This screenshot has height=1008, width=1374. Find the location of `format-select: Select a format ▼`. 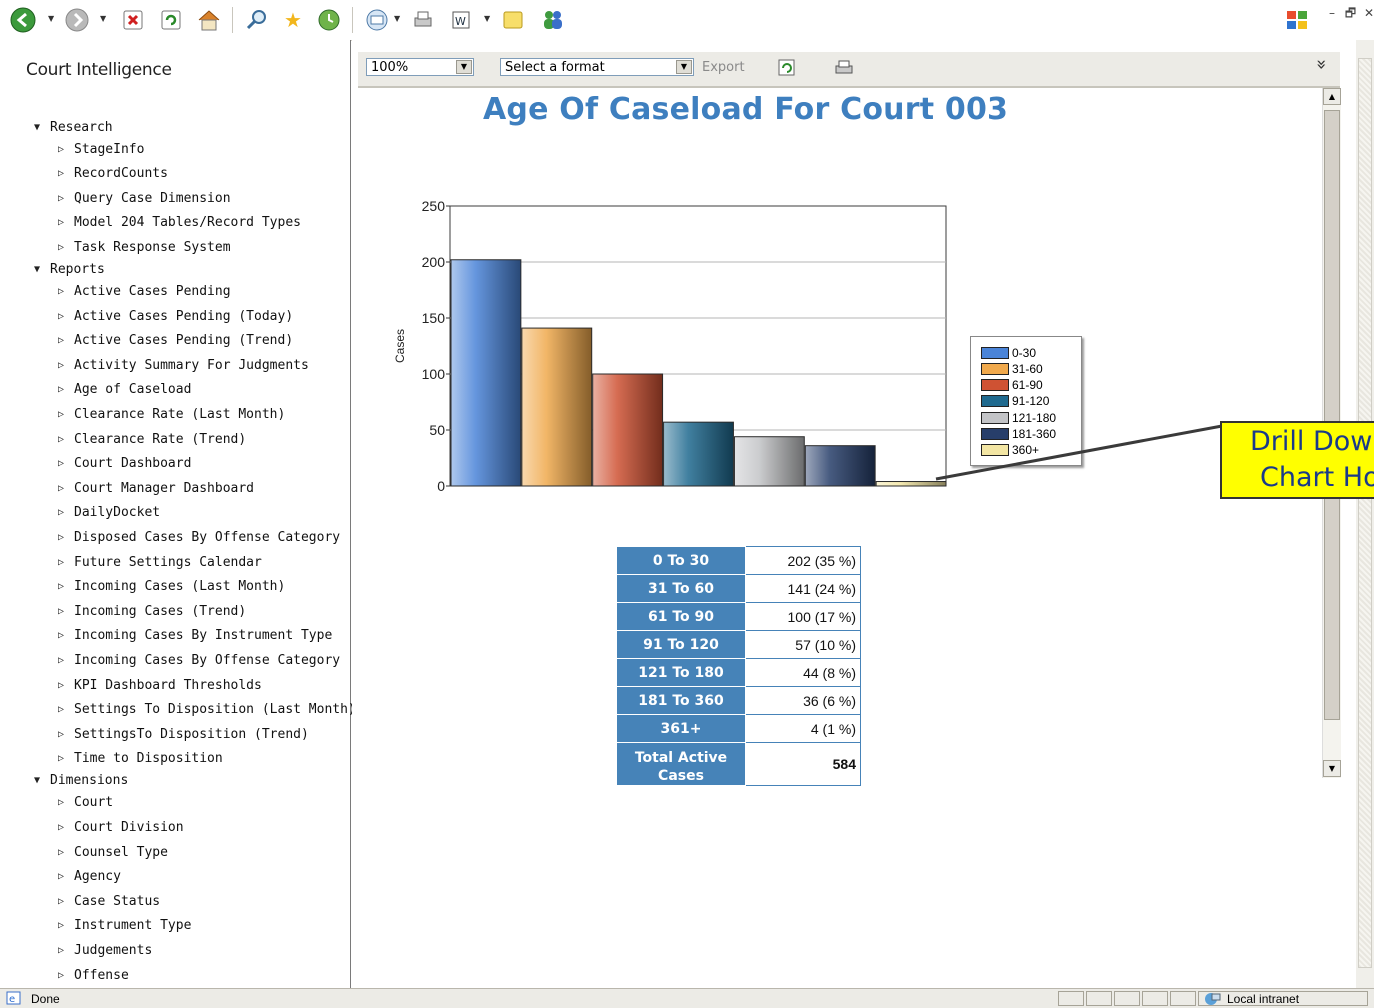

format-select: Select a format ▼ is located at coordinates (597, 67).